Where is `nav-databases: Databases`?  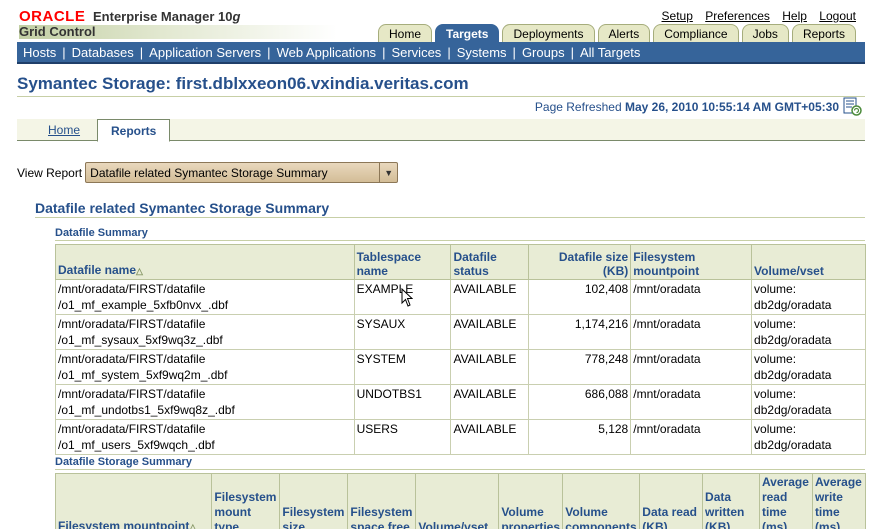
nav-databases: Databases is located at coordinates (103, 52).